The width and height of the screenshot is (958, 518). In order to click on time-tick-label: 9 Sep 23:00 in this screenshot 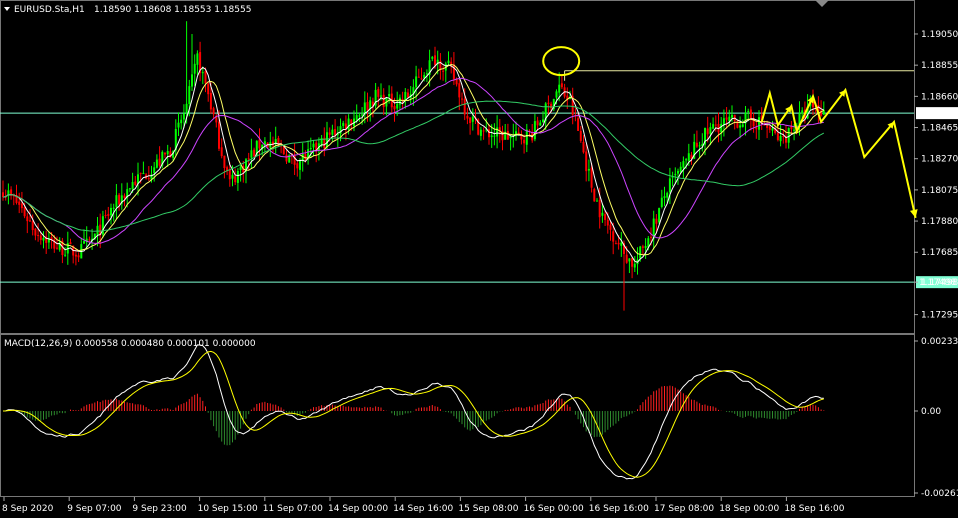, I will do `click(159, 509)`.